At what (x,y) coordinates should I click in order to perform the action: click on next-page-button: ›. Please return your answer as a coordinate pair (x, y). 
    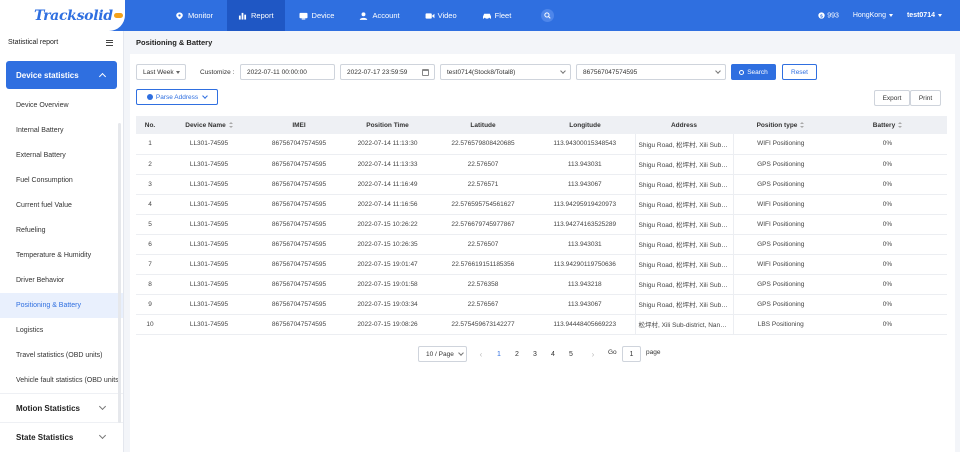
    Looking at the image, I should click on (593, 354).